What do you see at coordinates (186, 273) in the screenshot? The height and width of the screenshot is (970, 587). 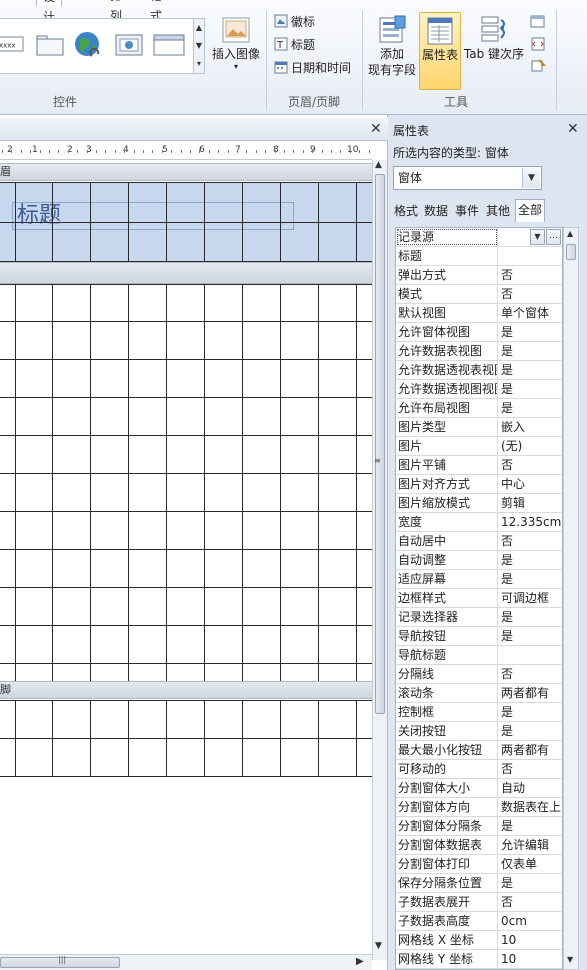 I see `detail-section-bar` at bounding box center [186, 273].